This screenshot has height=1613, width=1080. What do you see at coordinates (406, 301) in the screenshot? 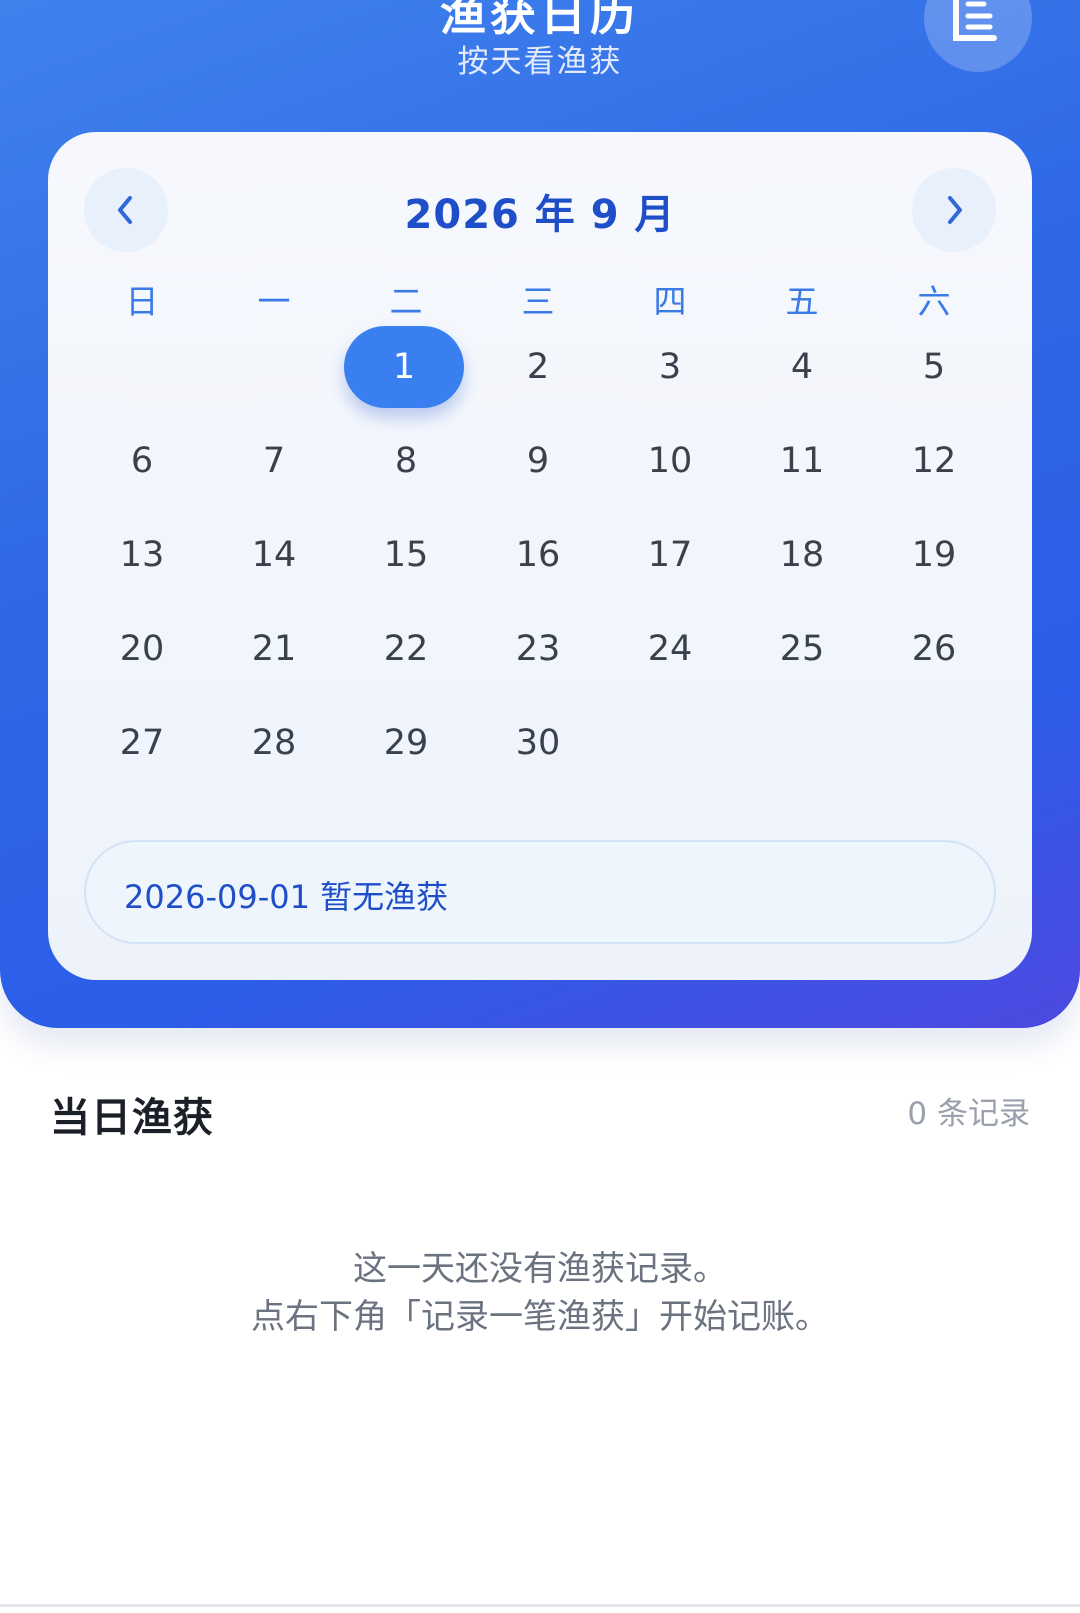
I see `weekday-tue: 二` at bounding box center [406, 301].